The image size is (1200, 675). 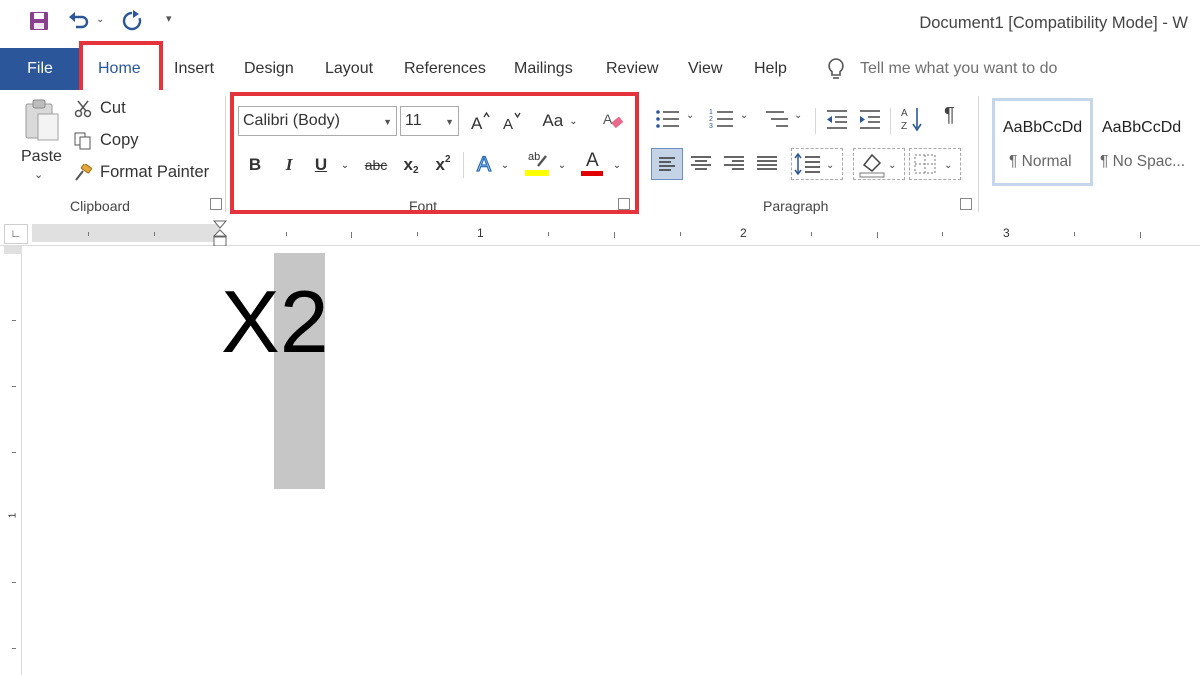 I want to click on sort-icon: AZ, so click(x=912, y=119).